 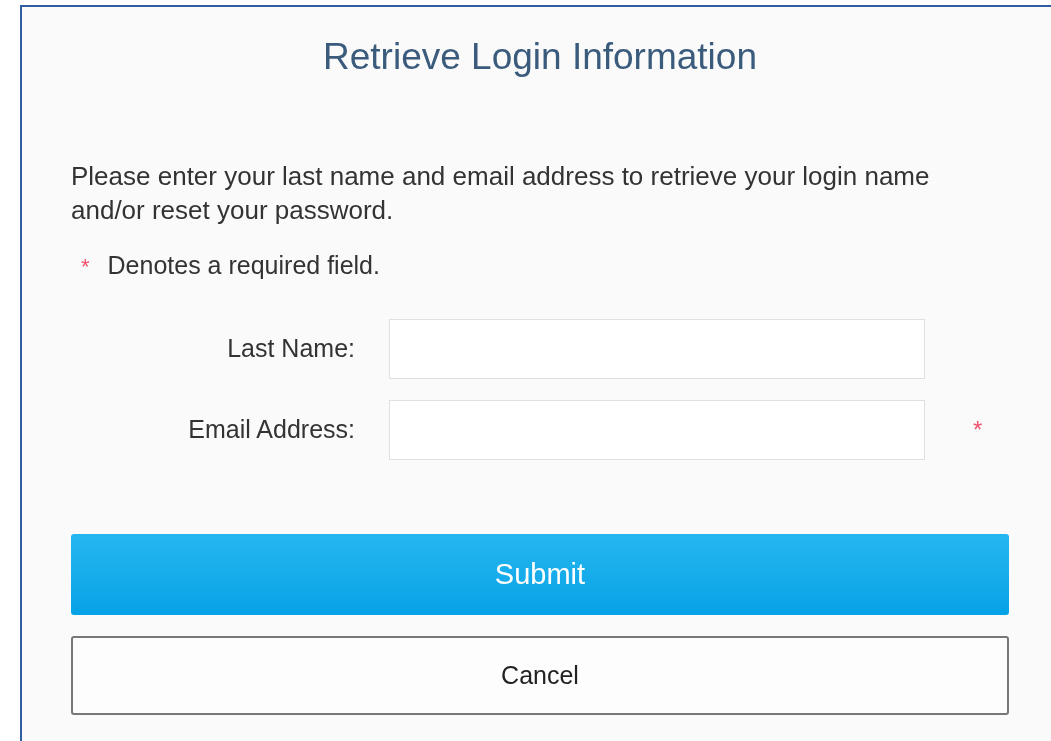 What do you see at coordinates (243, 266) in the screenshot?
I see `required-note: Denotes a required field.` at bounding box center [243, 266].